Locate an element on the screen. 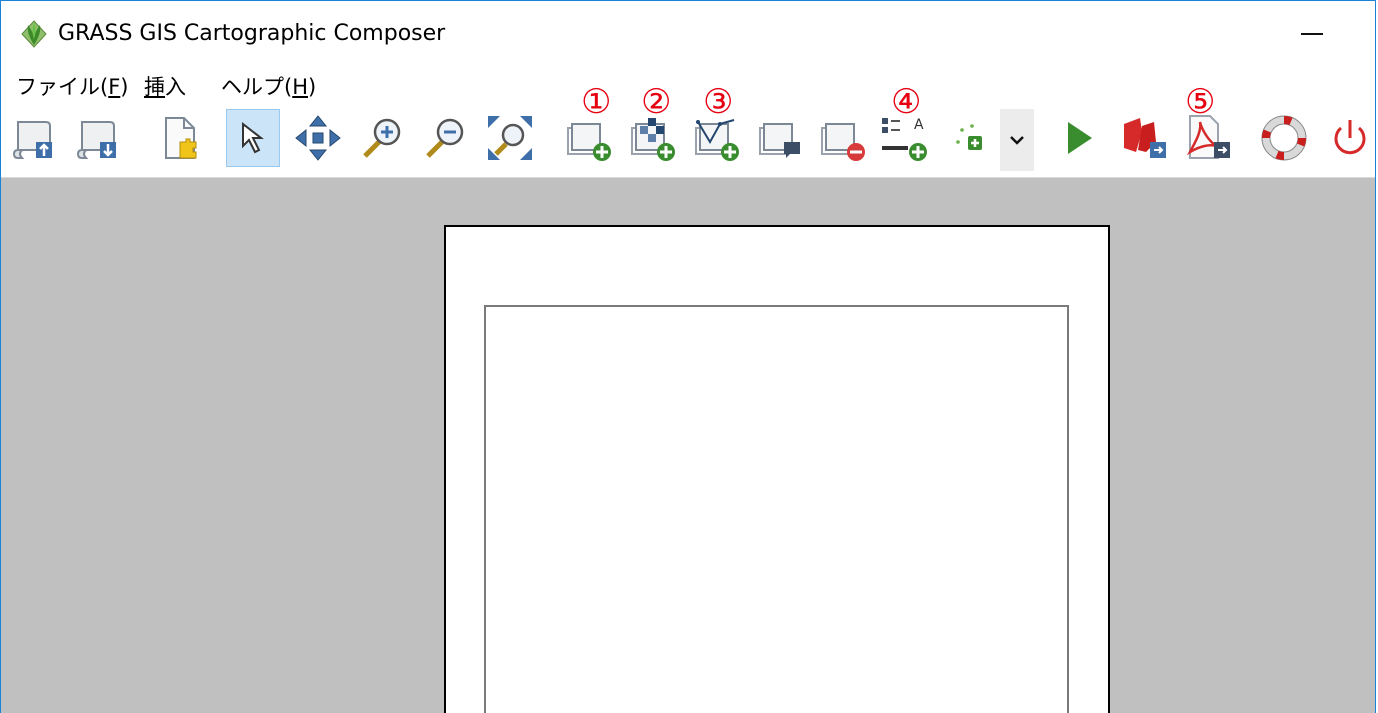 This screenshot has height=713, width=1378. window-title: GRASS GIS Cartographic Composer is located at coordinates (252, 33).